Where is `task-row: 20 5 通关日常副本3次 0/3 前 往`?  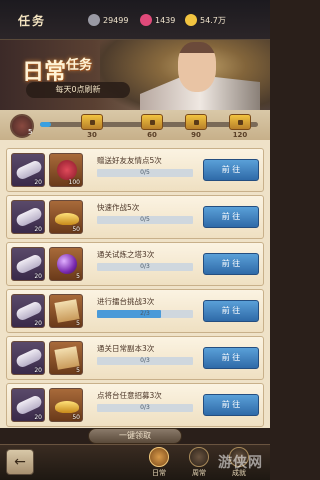
task-row: 20 5 通关日常副本3次 0/3 前 往 is located at coordinates (135, 358).